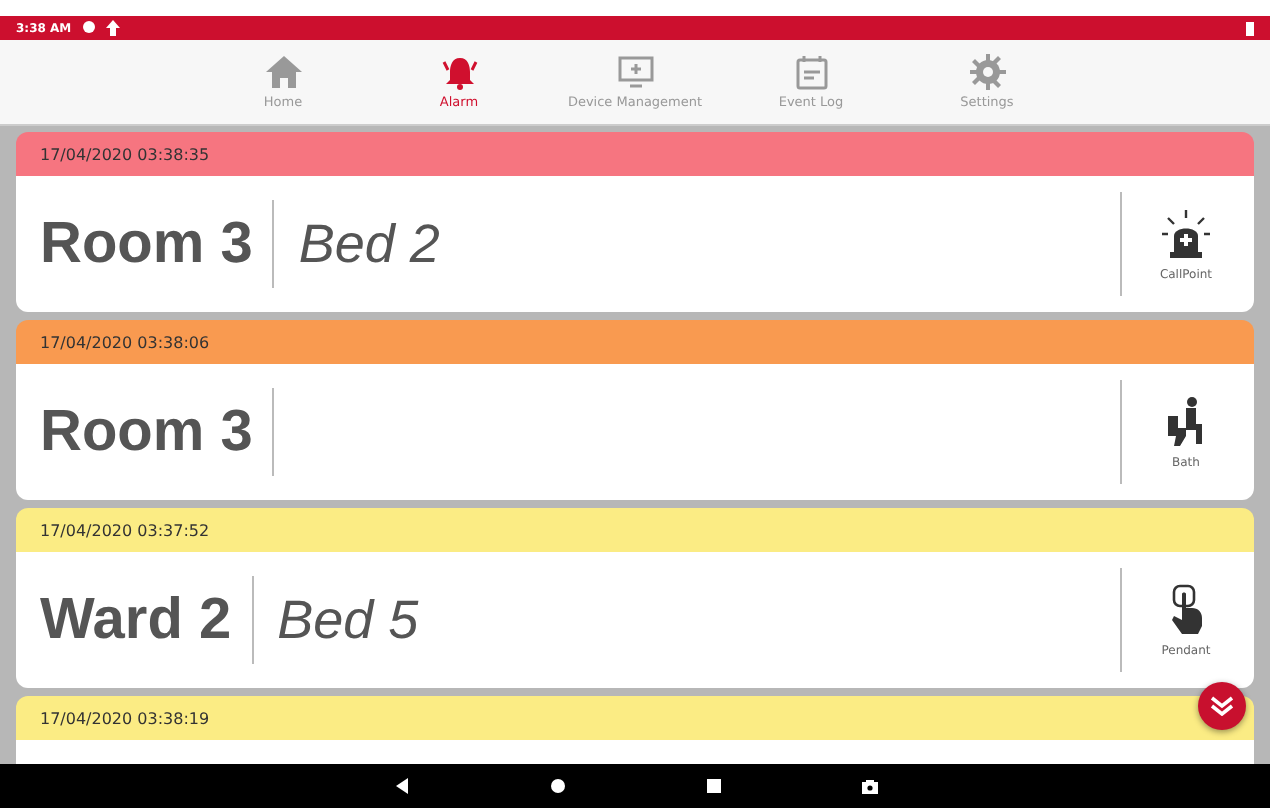 The height and width of the screenshot is (808, 1270). Describe the element at coordinates (869, 786) in the screenshot. I see `camera-icon` at that location.